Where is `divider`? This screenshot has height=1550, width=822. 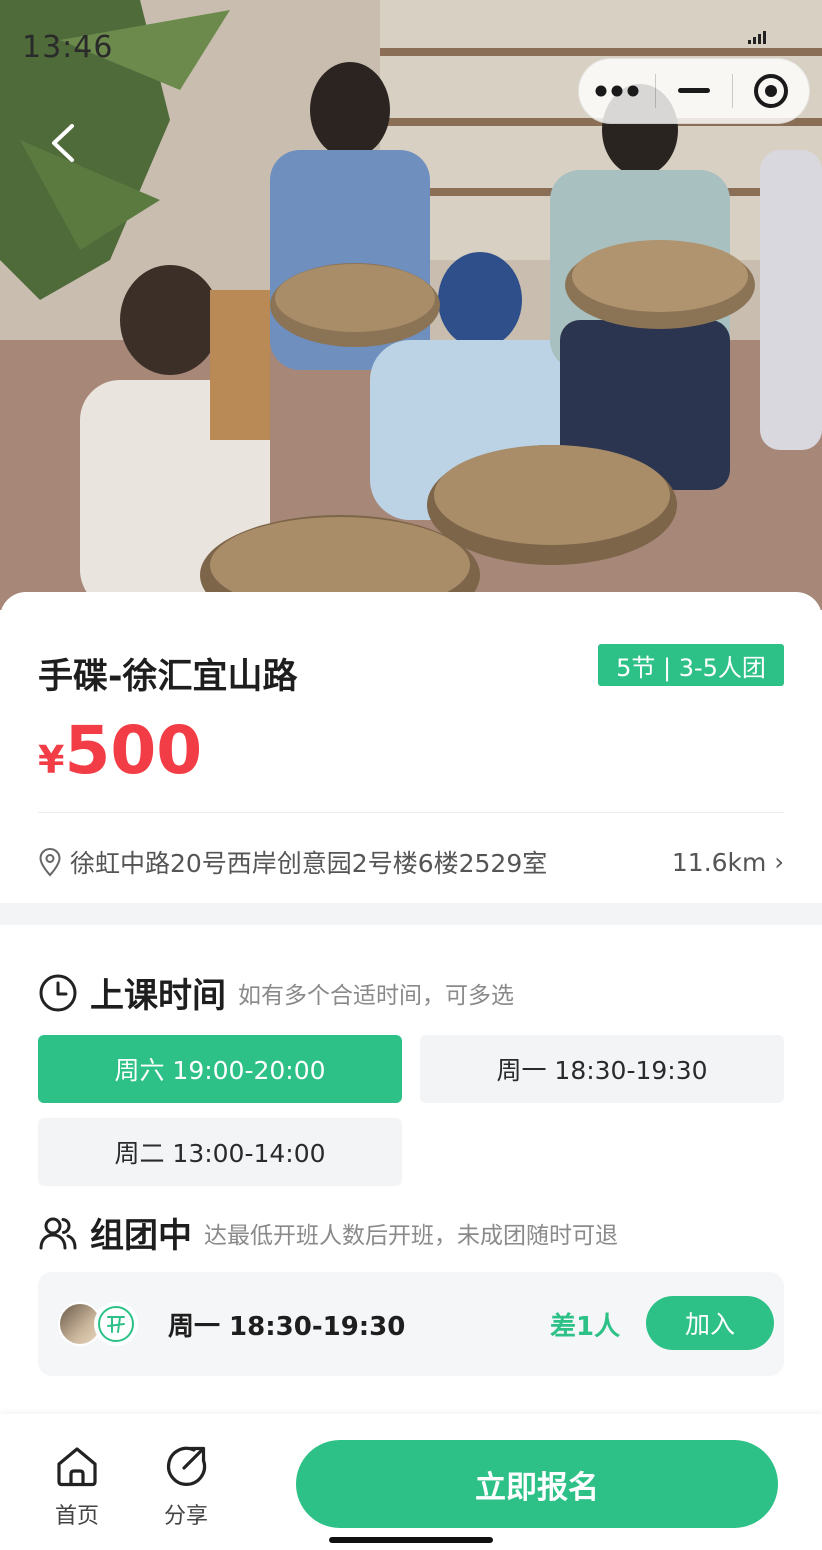 divider is located at coordinates (411, 812).